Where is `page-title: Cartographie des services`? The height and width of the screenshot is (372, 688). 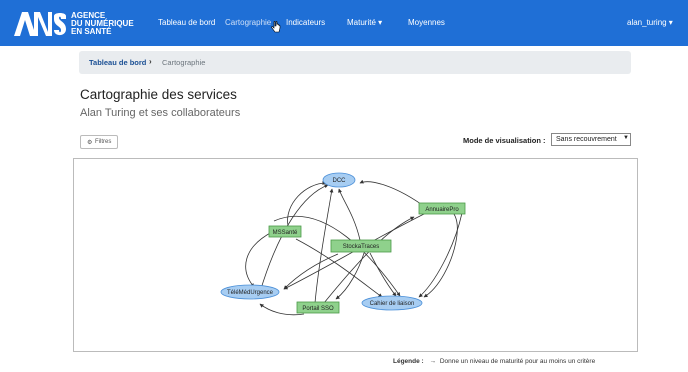
page-title: Cartographie des services is located at coordinates (158, 94).